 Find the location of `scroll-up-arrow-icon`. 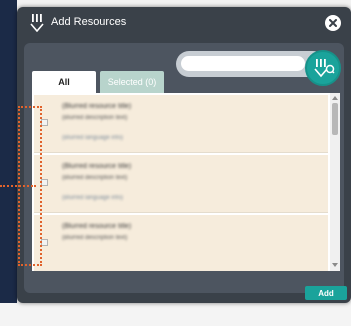

scroll-up-arrow-icon is located at coordinates (335, 98).